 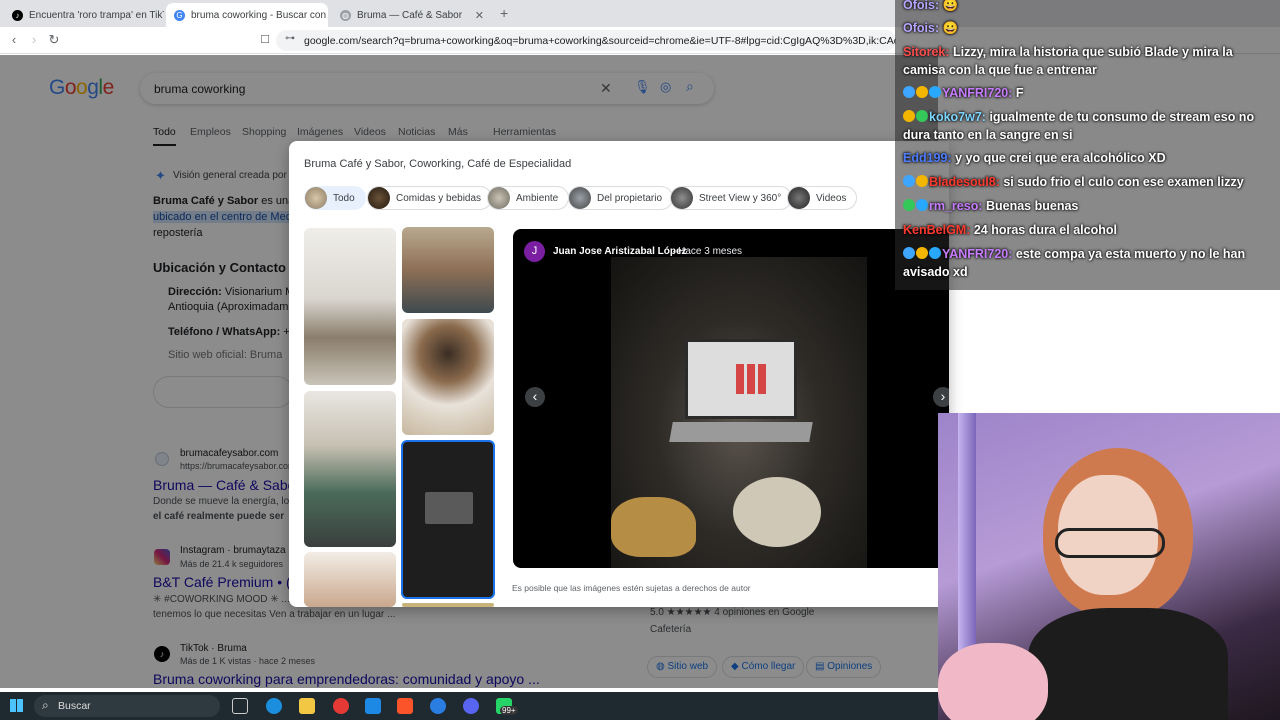 I want to click on chat-message: Ofois: 😀, so click(x=1088, y=28).